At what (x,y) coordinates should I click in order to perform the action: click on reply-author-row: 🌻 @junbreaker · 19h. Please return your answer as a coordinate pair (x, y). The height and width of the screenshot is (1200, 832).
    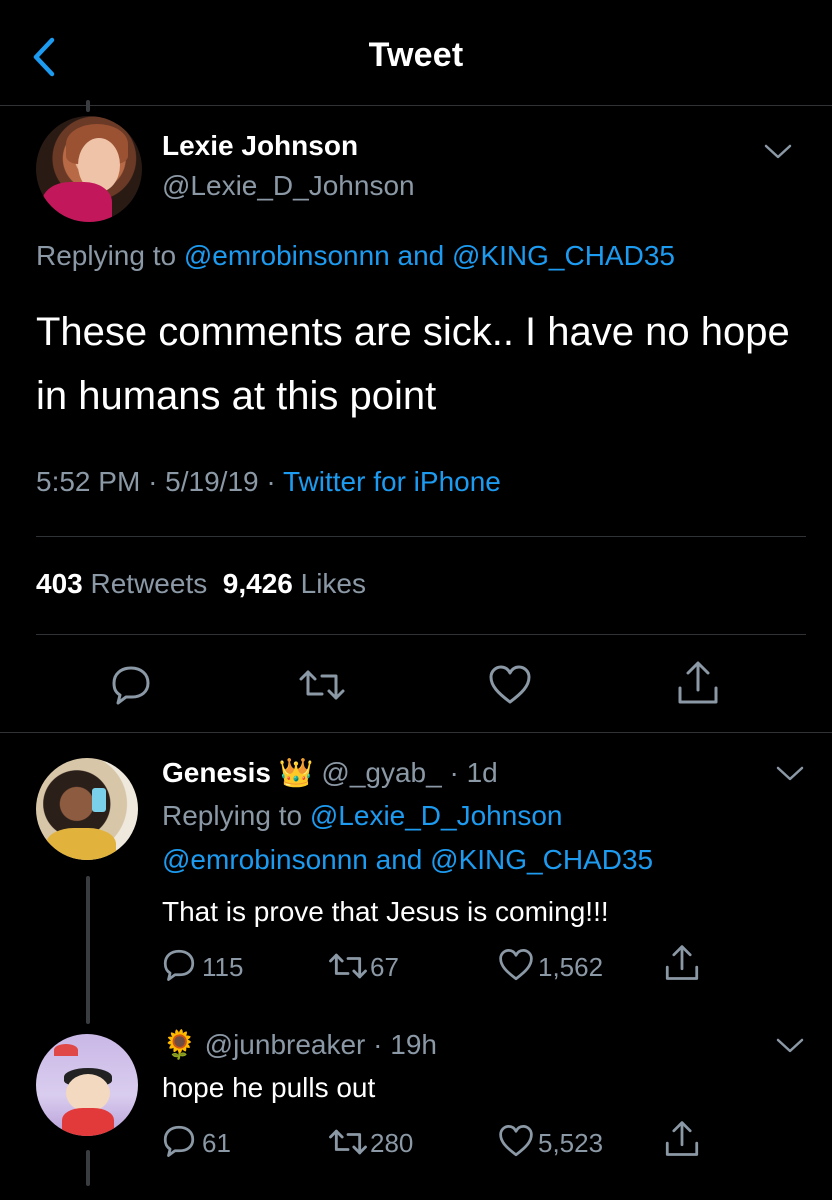
    Looking at the image, I should click on (299, 1044).